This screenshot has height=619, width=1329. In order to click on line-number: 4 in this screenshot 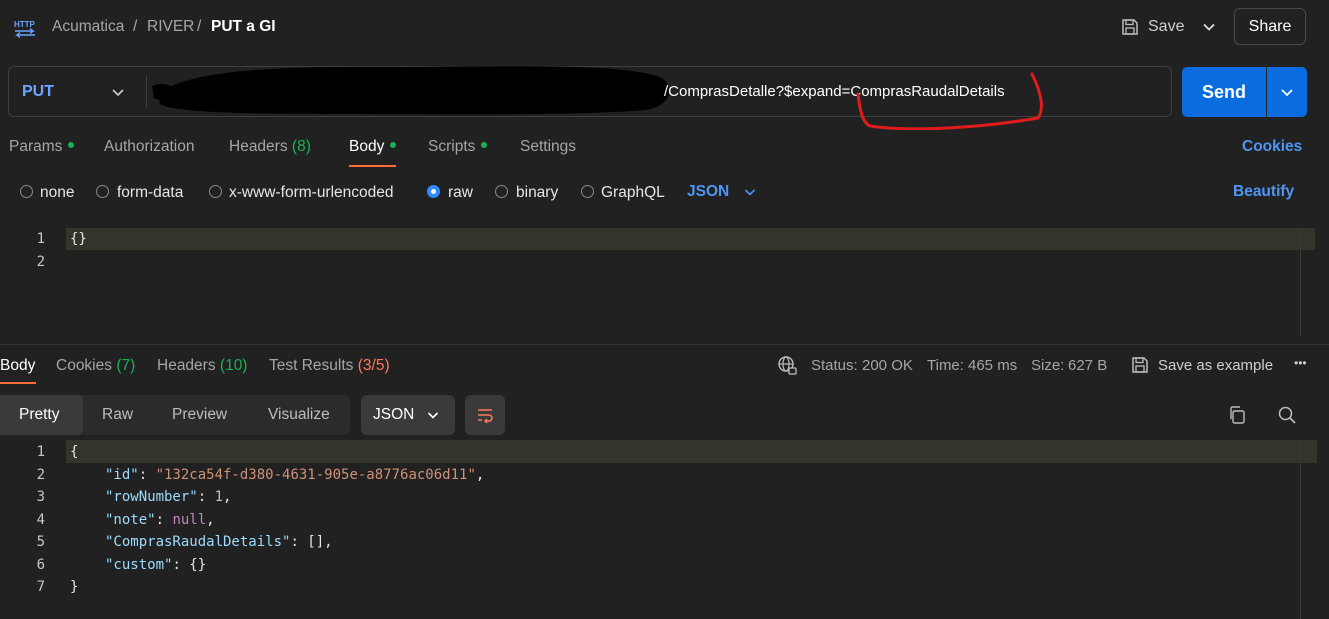, I will do `click(40, 520)`.